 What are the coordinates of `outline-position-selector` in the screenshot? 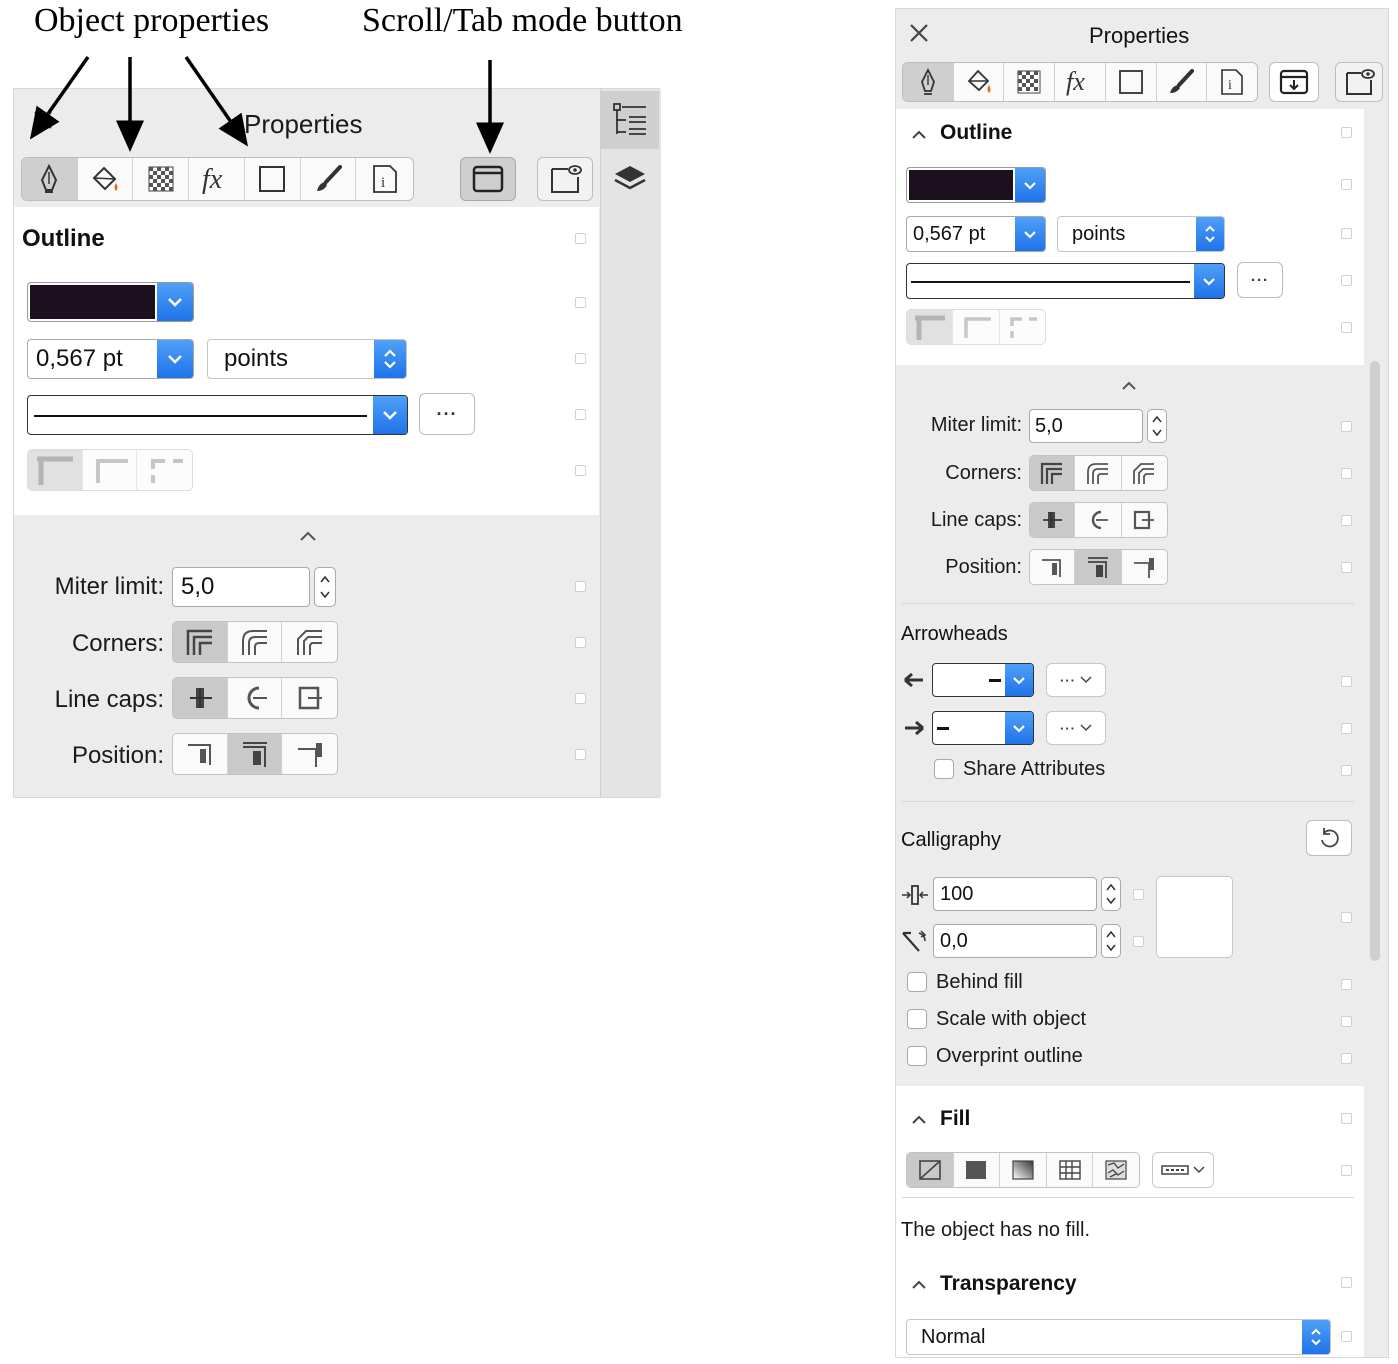 It's located at (255, 754).